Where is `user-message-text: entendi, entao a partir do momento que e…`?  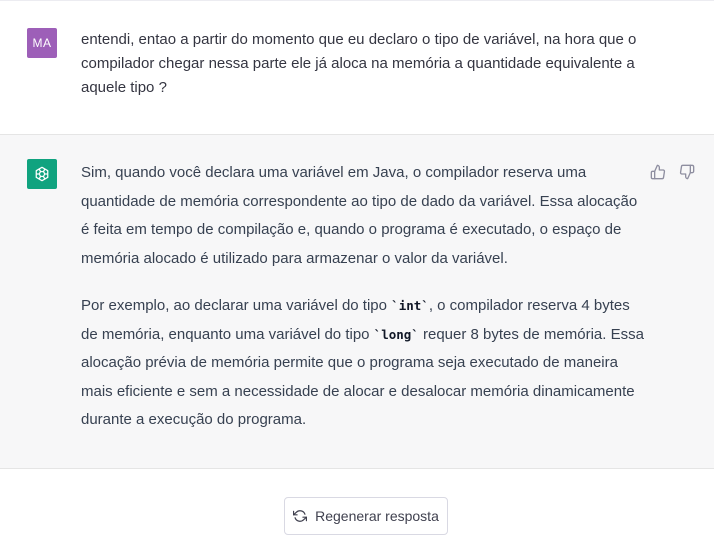 user-message-text: entendi, entao a partir do momento que e… is located at coordinates (359, 63).